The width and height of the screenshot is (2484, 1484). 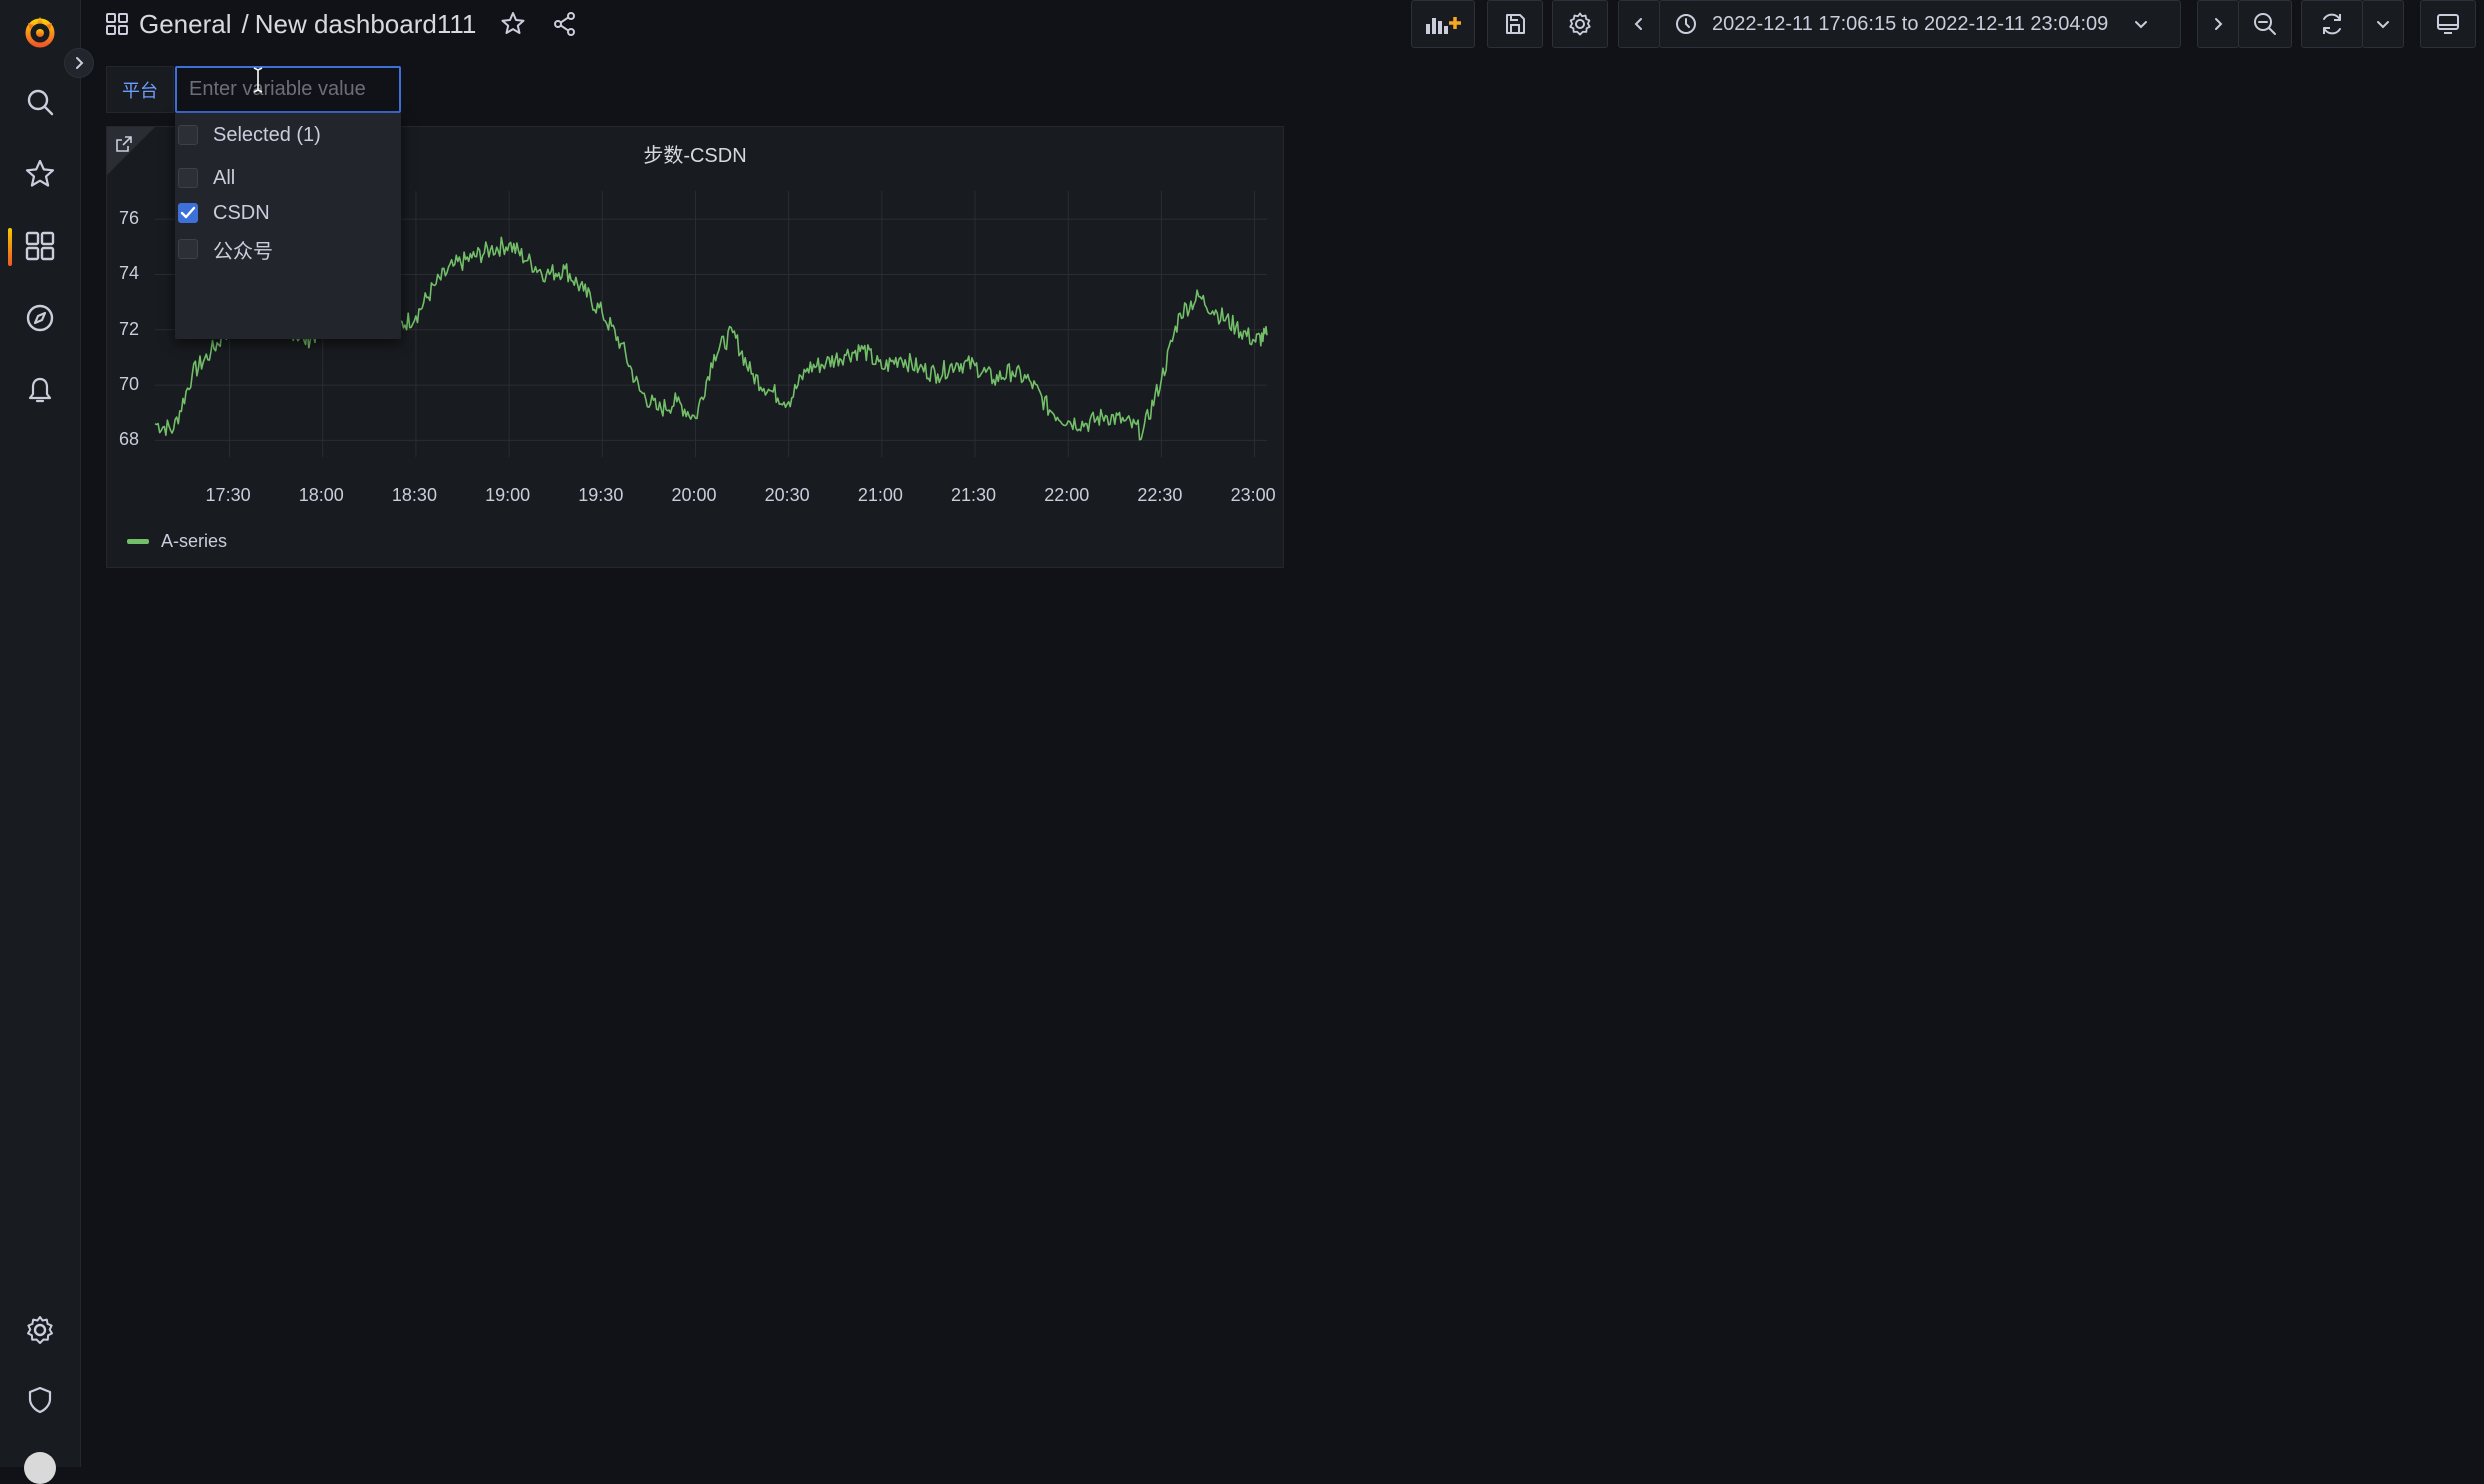 What do you see at coordinates (40, 1330) in the screenshot?
I see `configuration-gear-icon` at bounding box center [40, 1330].